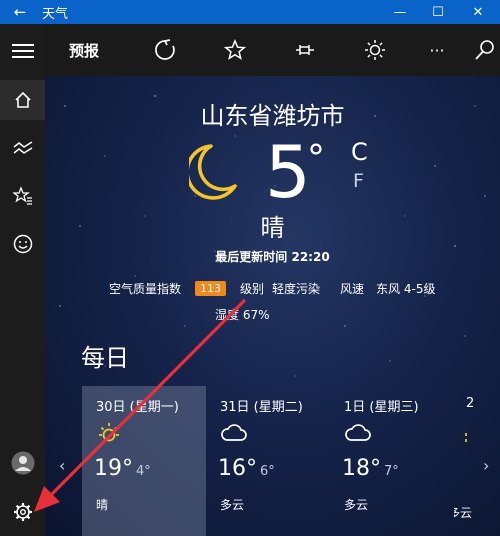 The image size is (500, 536). Describe the element at coordinates (143, 471) in the screenshot. I see `day-low: 4°` at that location.